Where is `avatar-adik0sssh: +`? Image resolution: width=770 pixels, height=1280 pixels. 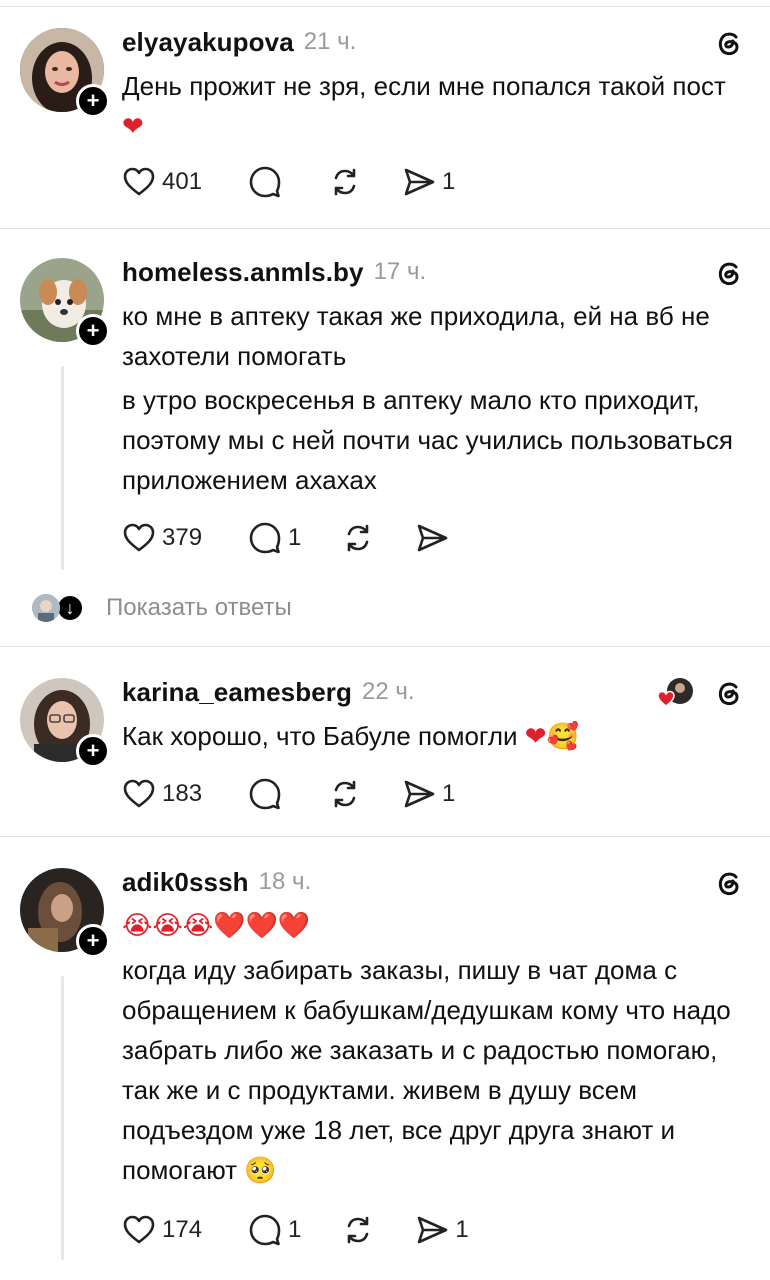
avatar-adik0sssh: + is located at coordinates (65, 913).